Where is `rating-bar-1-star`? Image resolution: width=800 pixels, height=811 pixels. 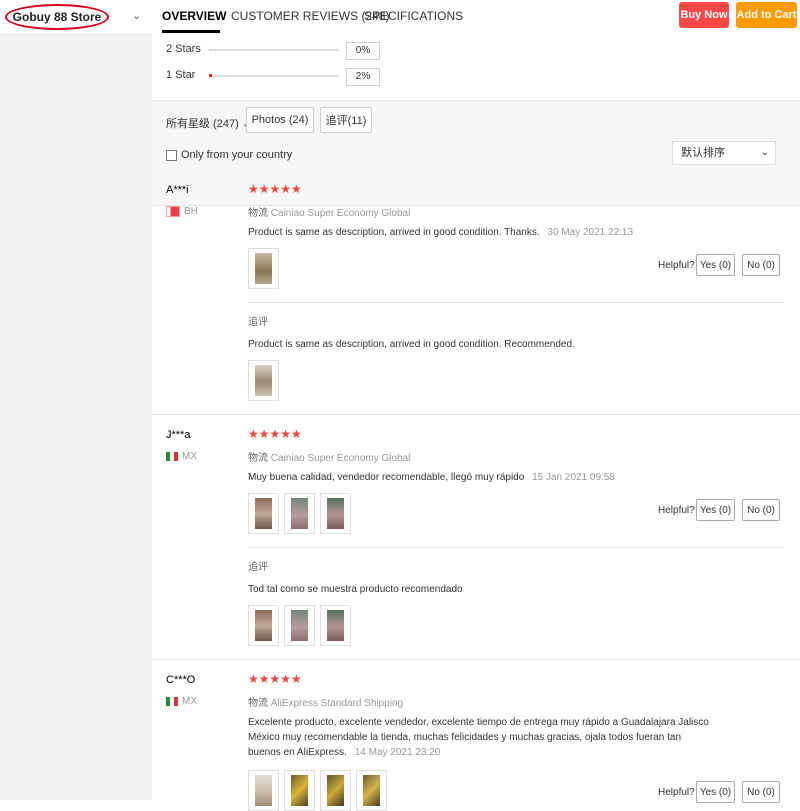
rating-bar-1-star is located at coordinates (274, 75).